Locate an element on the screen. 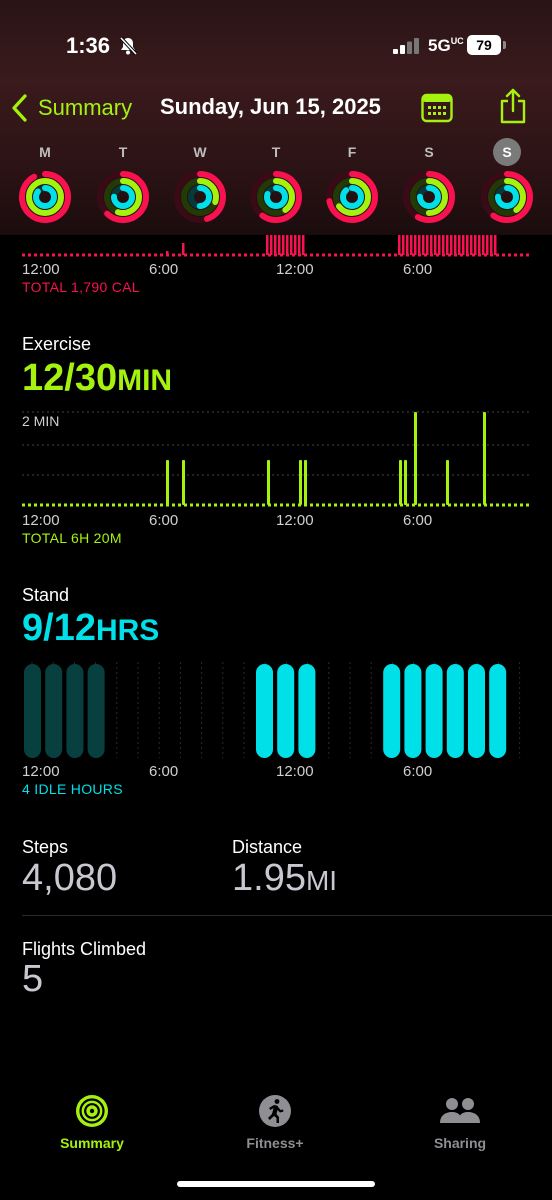  tab-label: Fitness+ is located at coordinates (275, 1143).